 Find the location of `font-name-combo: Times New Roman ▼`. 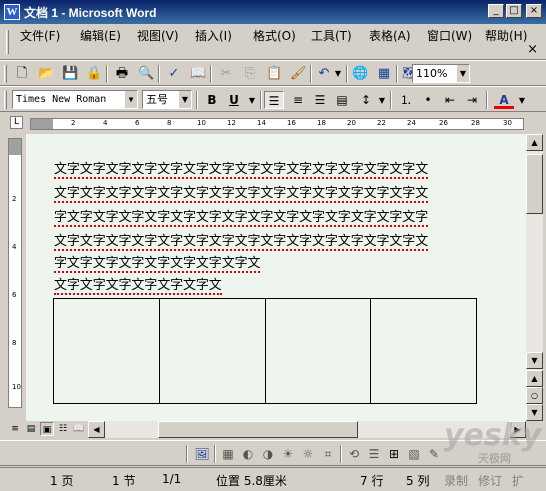

font-name-combo: Times New Roman ▼ is located at coordinates (75, 99).